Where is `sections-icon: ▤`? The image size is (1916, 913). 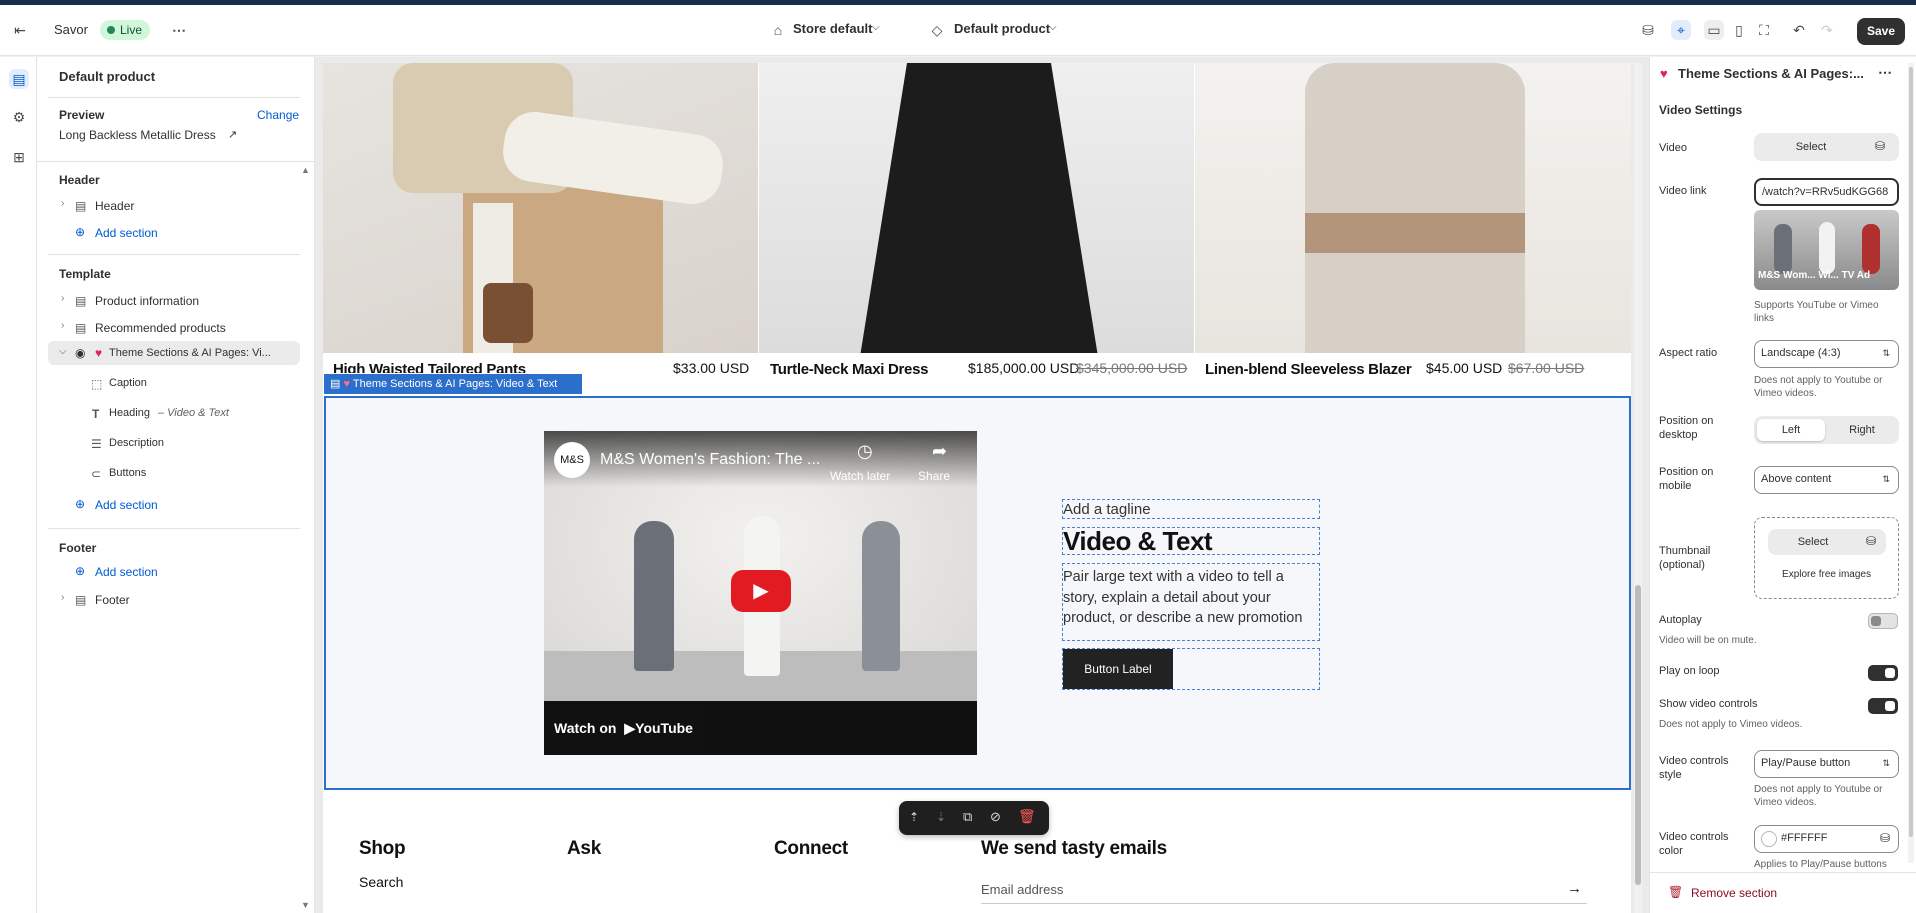 sections-icon: ▤ is located at coordinates (19, 79).